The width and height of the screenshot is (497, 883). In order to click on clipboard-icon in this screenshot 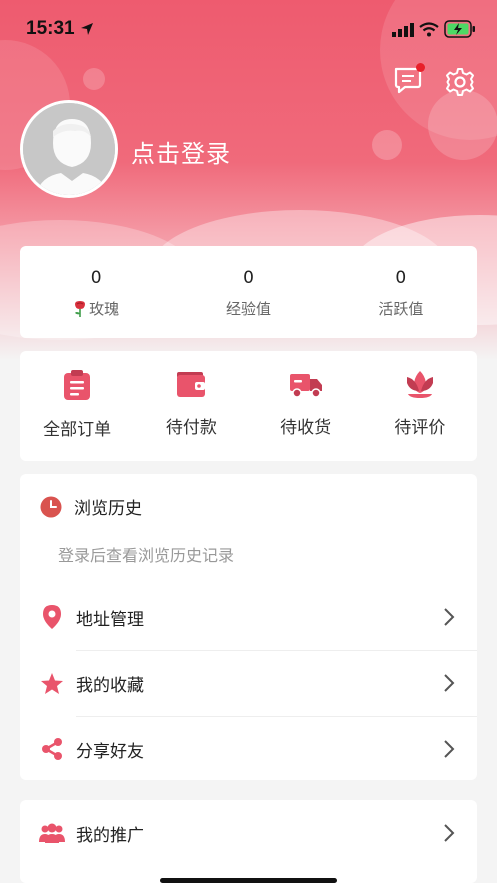, I will do `click(77, 385)`.